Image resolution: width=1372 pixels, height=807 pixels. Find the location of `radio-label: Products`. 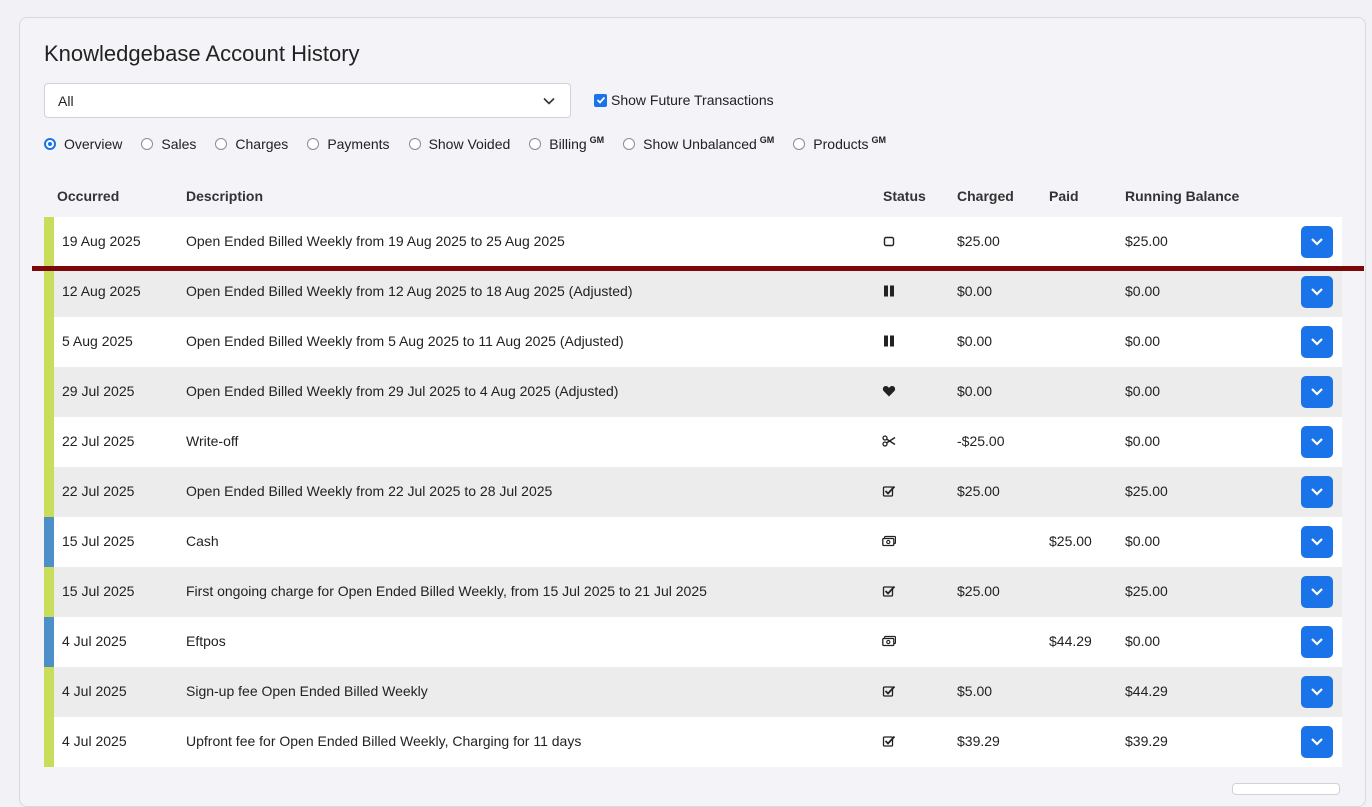

radio-label: Products is located at coordinates (841, 144).